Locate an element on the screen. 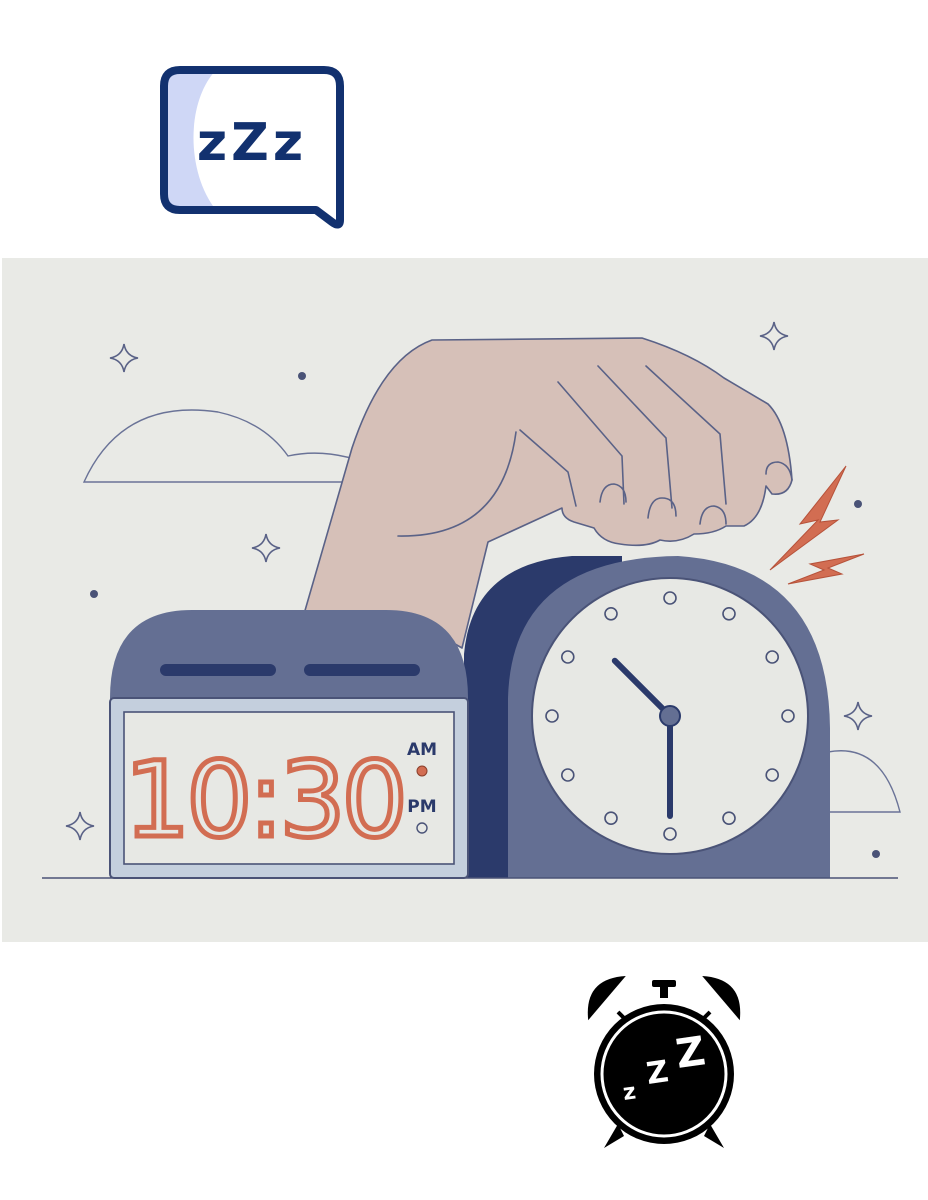 Image resolution: width=928 pixels, height=1200 pixels. alarm-clock-sleep-icon: z Z Z is located at coordinates (664, 1062).